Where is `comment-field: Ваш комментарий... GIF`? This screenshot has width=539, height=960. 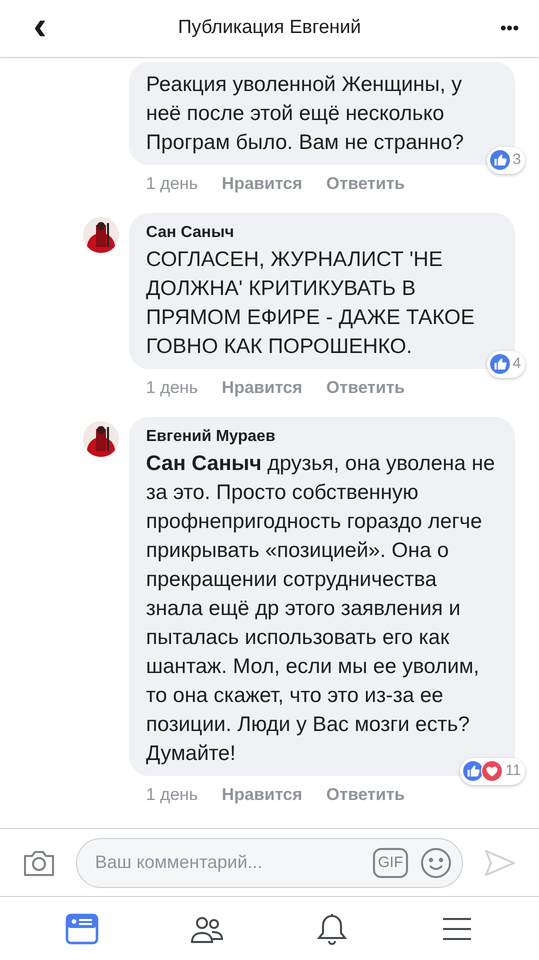 comment-field: Ваш комментарий... GIF is located at coordinates (269, 863).